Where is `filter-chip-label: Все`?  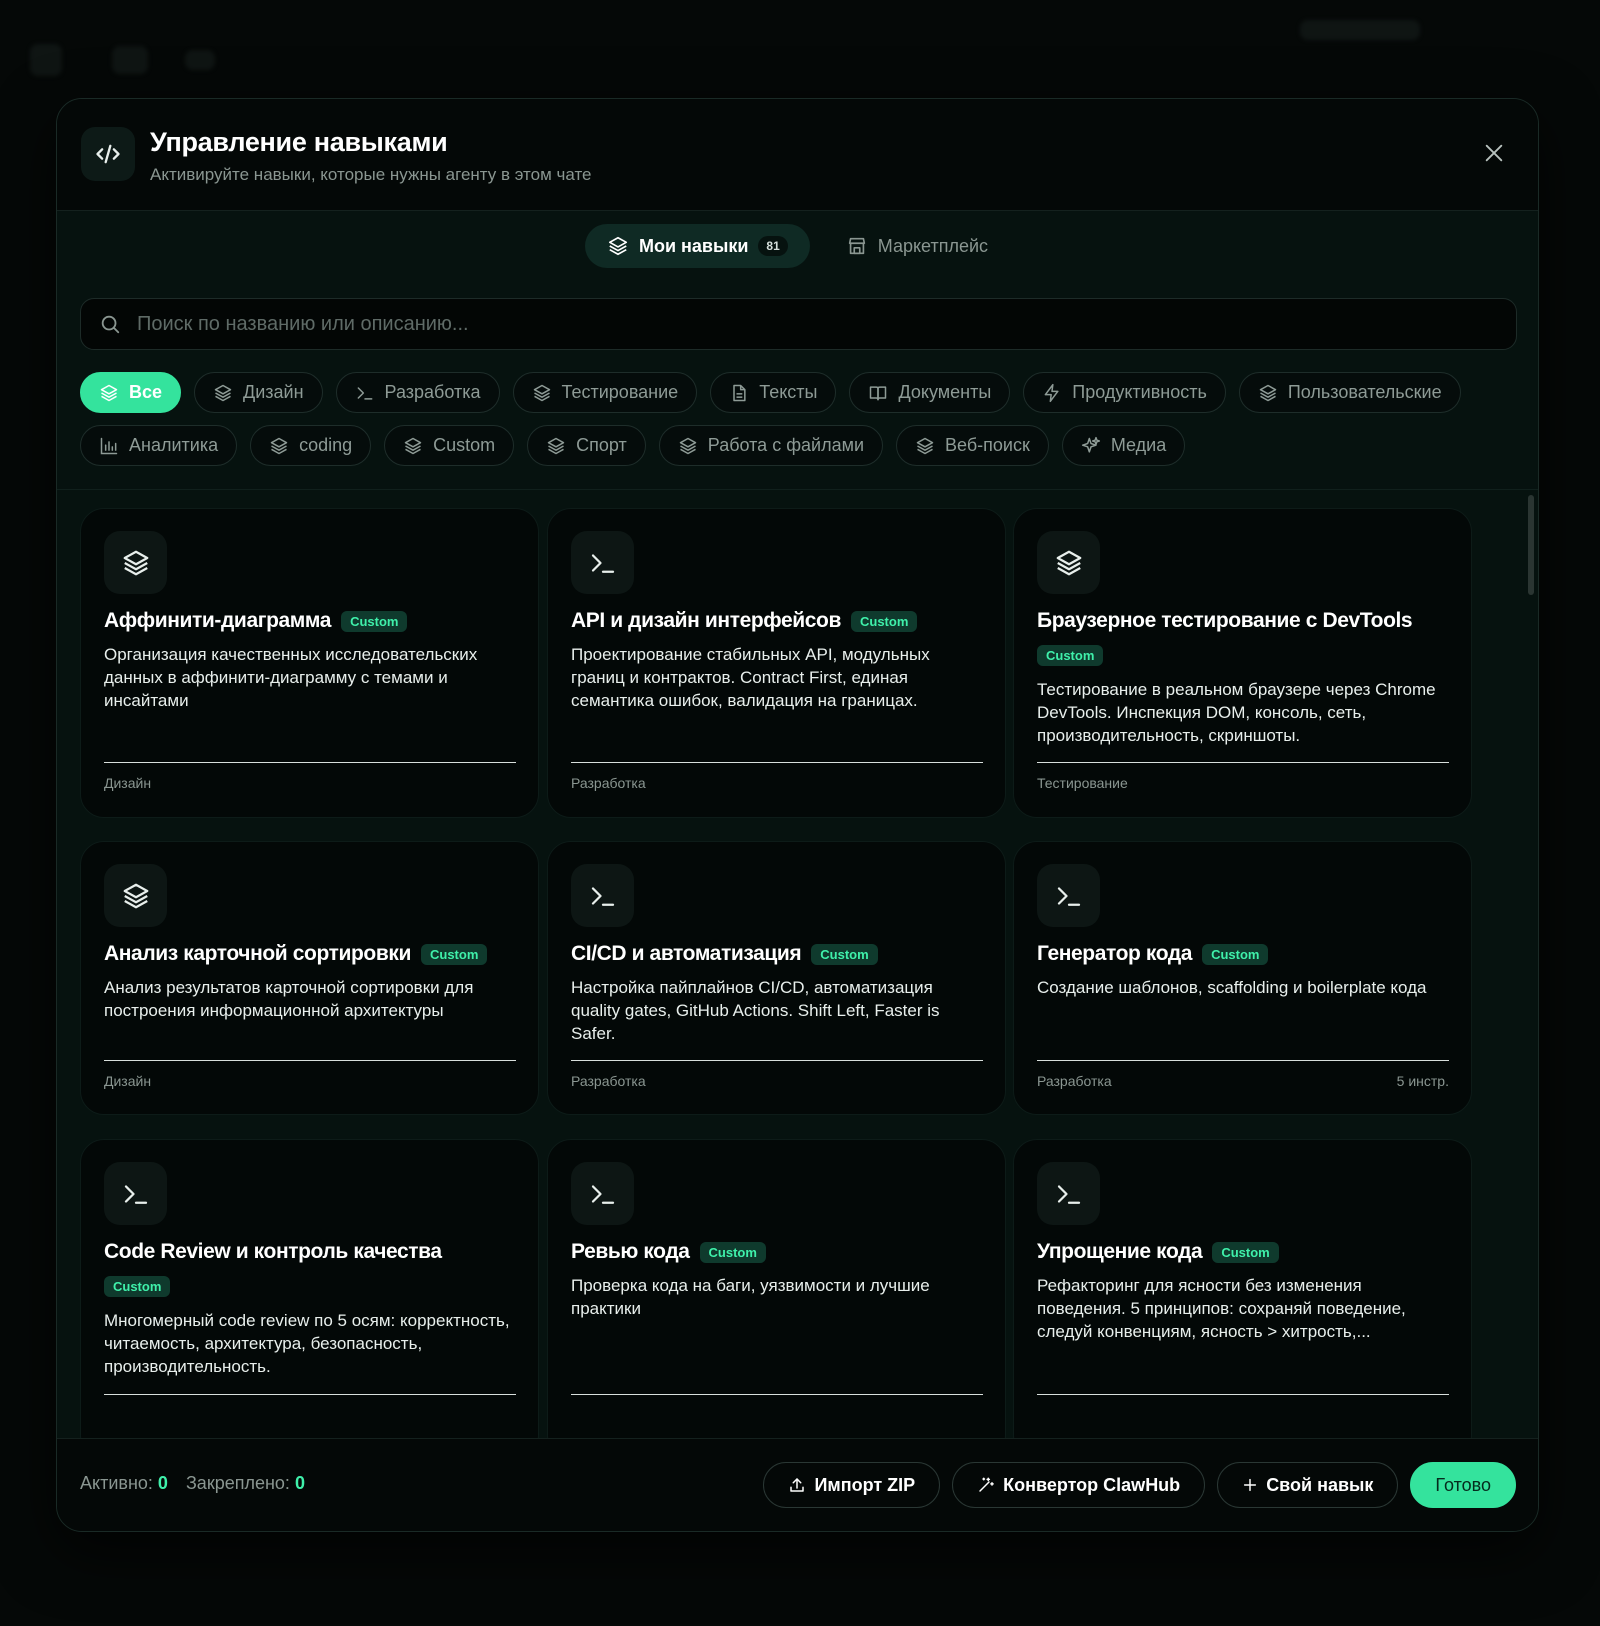
filter-chip-label: Все is located at coordinates (146, 392).